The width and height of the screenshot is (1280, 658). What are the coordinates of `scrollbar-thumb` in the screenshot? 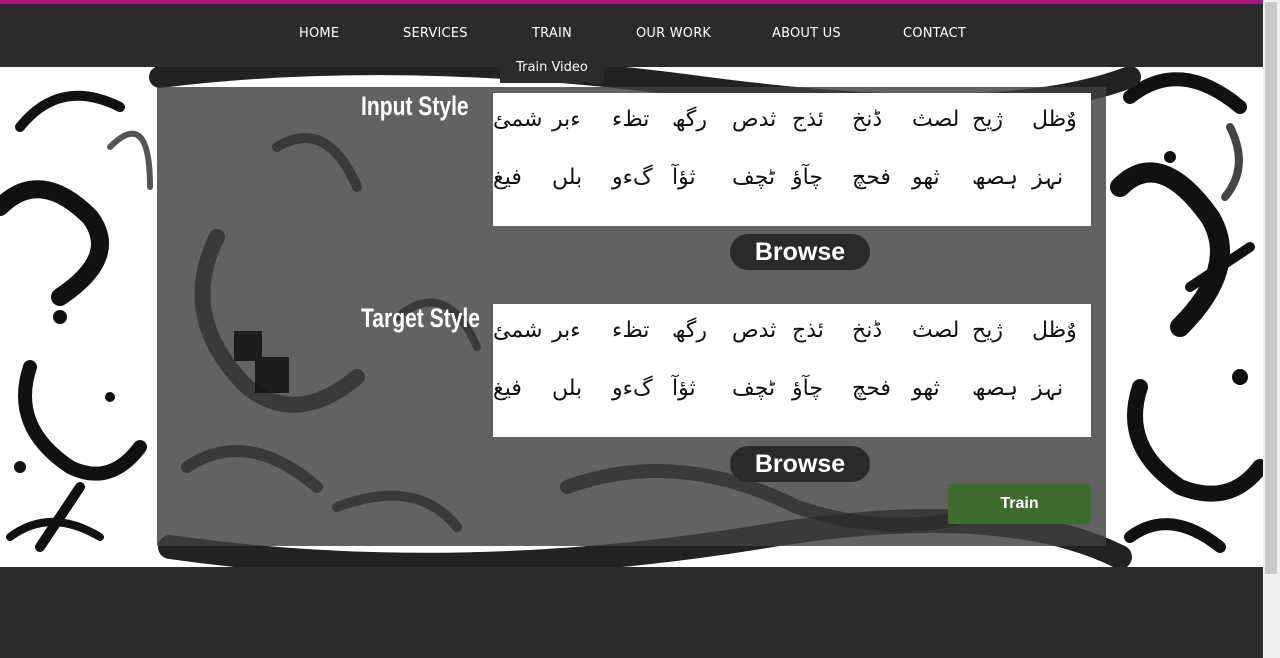 It's located at (1271, 288).